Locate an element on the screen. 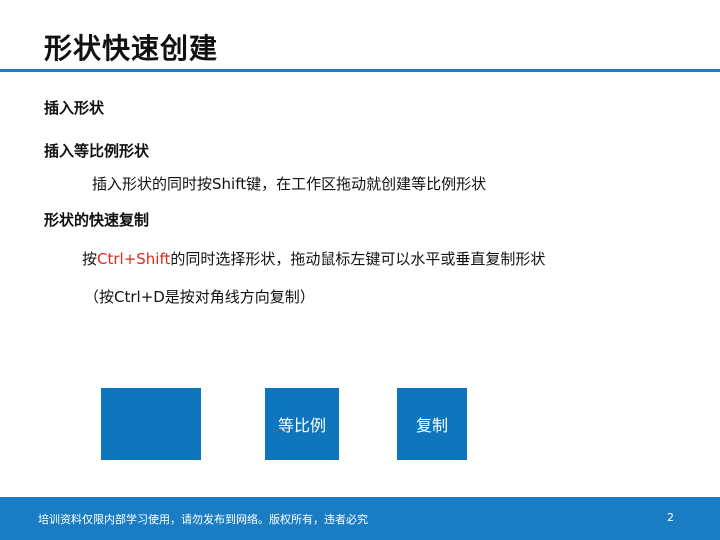 The width and height of the screenshot is (720, 540). heading-insert-shape: 插入形状 is located at coordinates (74, 108).